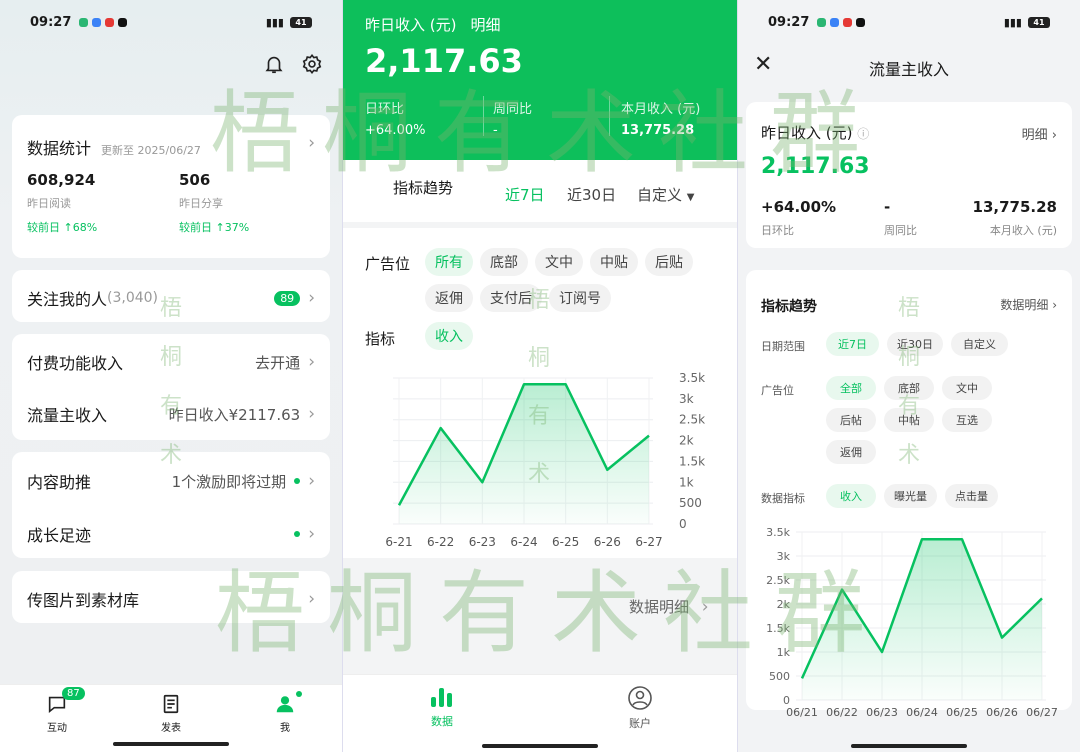  What do you see at coordinates (1039, 133) in the screenshot?
I see `detail-link: 明细 ›` at bounding box center [1039, 133].